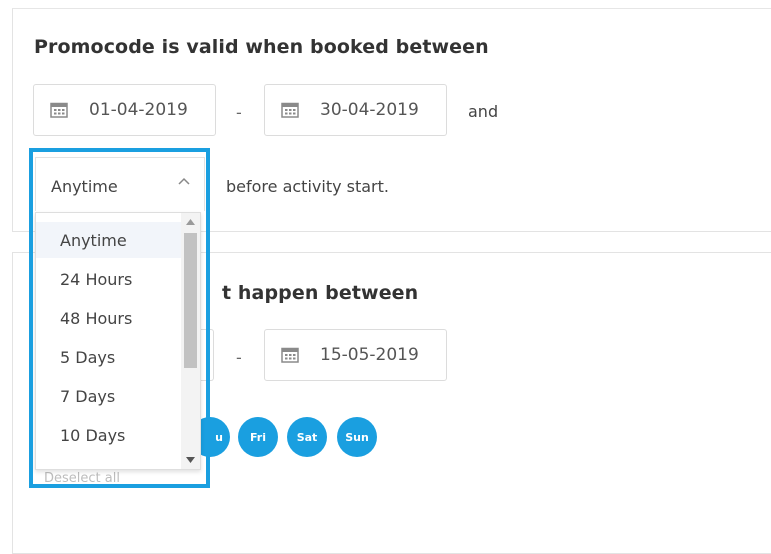 The height and width of the screenshot is (554, 771). Describe the element at coordinates (307, 437) in the screenshot. I see `day-toggle-sat: Sat` at that location.